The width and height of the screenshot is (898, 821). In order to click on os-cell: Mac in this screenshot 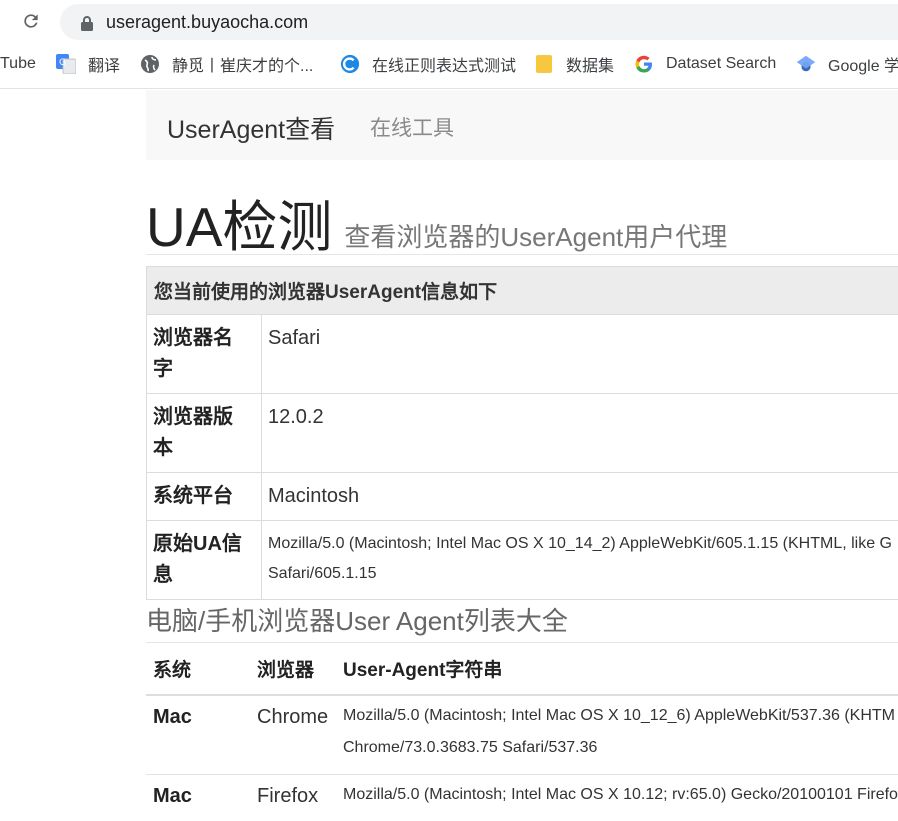, I will do `click(198, 735)`.